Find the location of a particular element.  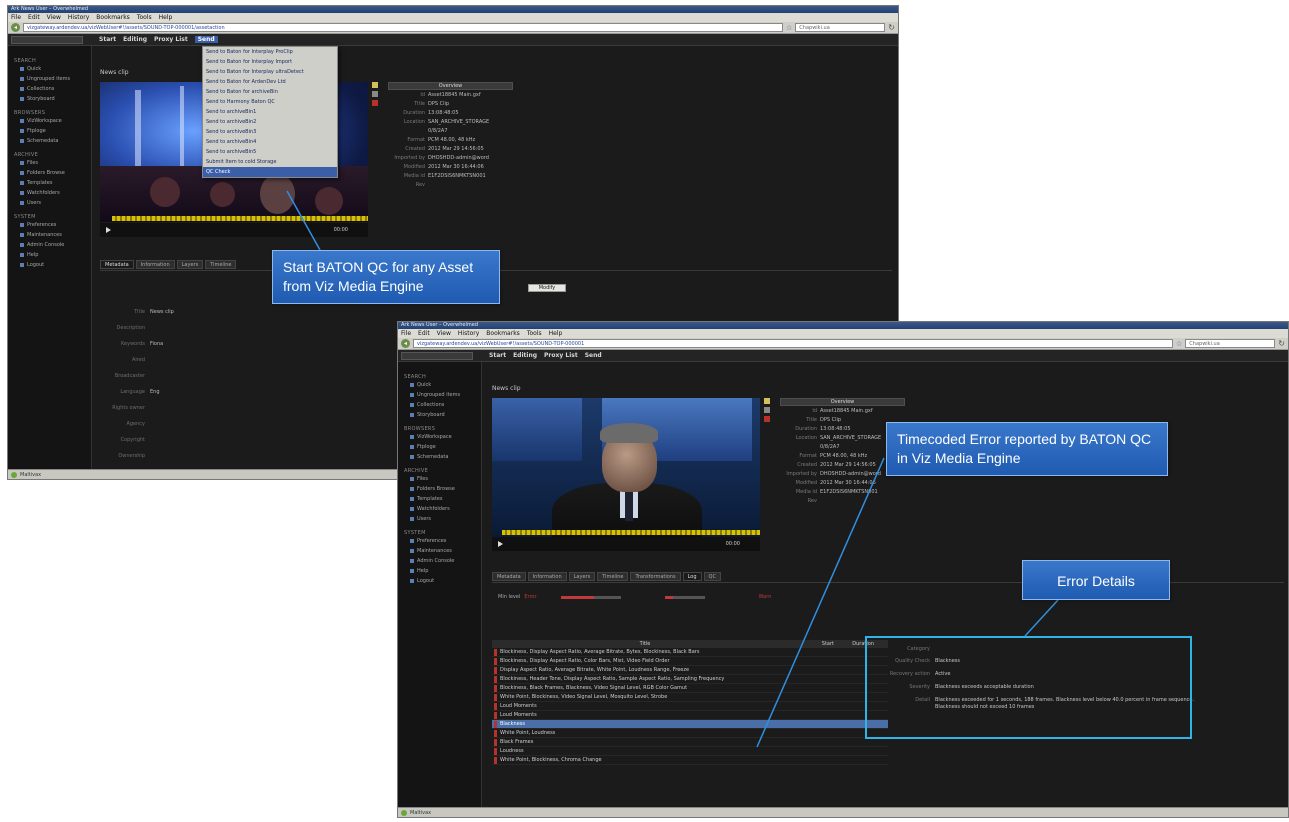

send-menu-item: Send to Baton for Interplay ultraDetect is located at coordinates (270, 72).